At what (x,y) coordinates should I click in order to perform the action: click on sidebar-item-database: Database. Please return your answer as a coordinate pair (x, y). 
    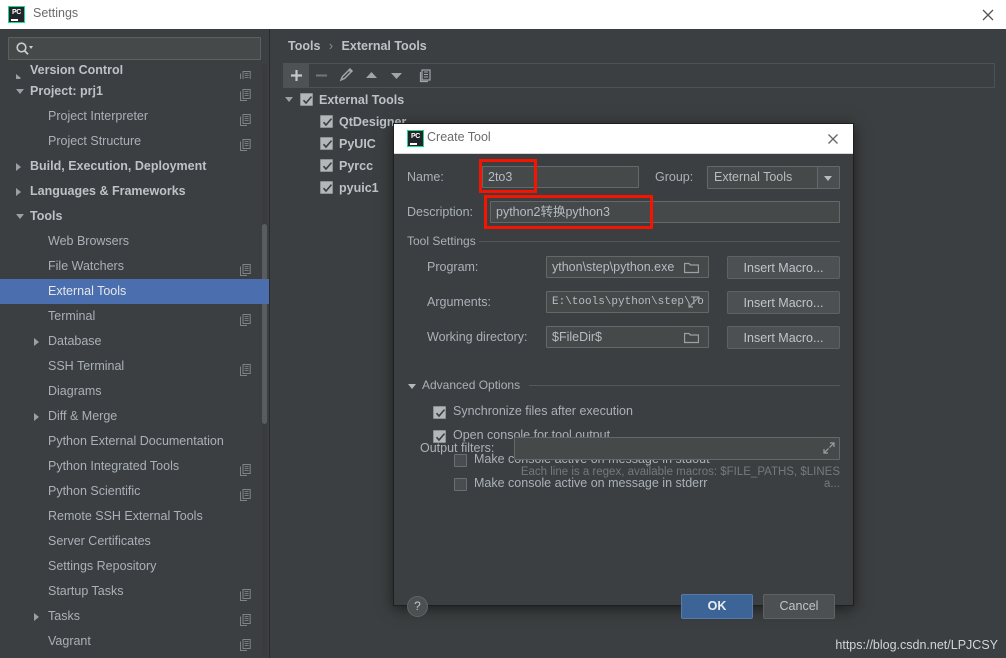
    Looking at the image, I should click on (134, 341).